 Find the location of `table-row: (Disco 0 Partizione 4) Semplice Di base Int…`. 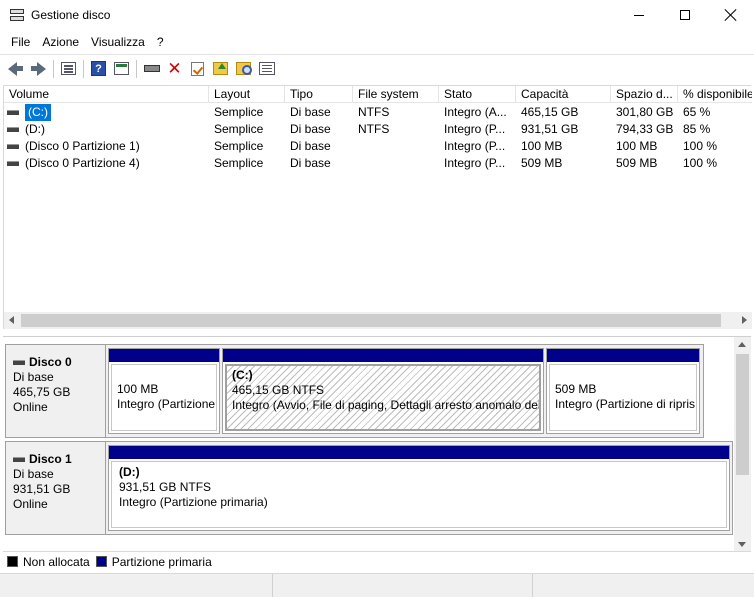

table-row: (Disco 0 Partizione 4) Semplice Di base Int… is located at coordinates (378, 163).